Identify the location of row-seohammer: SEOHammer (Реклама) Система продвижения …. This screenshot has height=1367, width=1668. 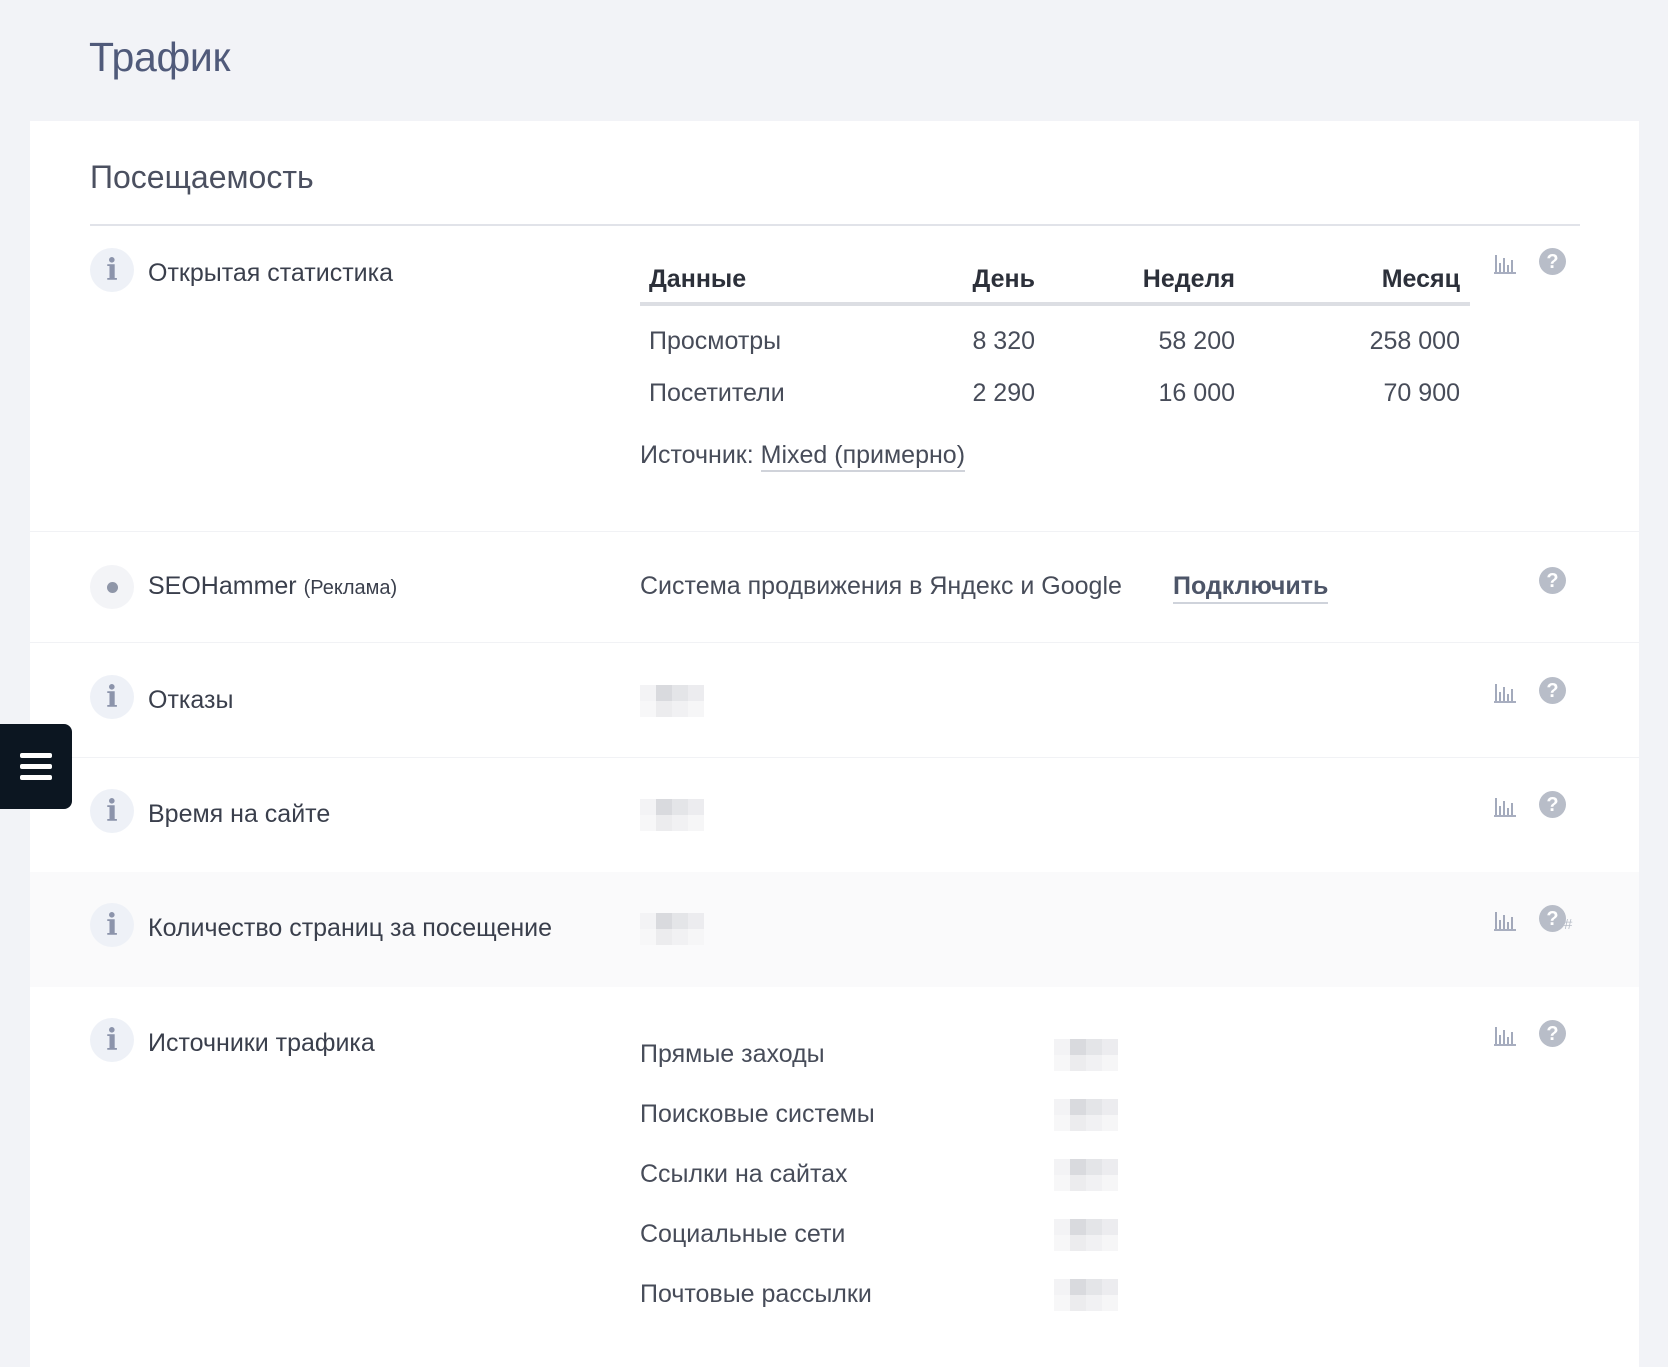
(834, 587).